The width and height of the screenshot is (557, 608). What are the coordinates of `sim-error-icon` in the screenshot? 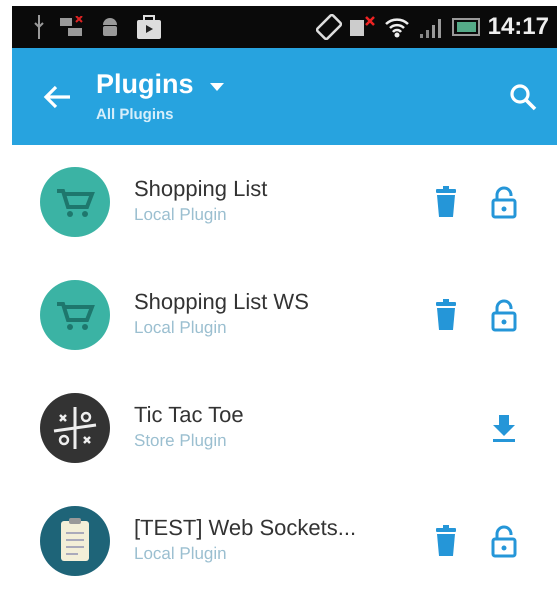 It's located at (363, 27).